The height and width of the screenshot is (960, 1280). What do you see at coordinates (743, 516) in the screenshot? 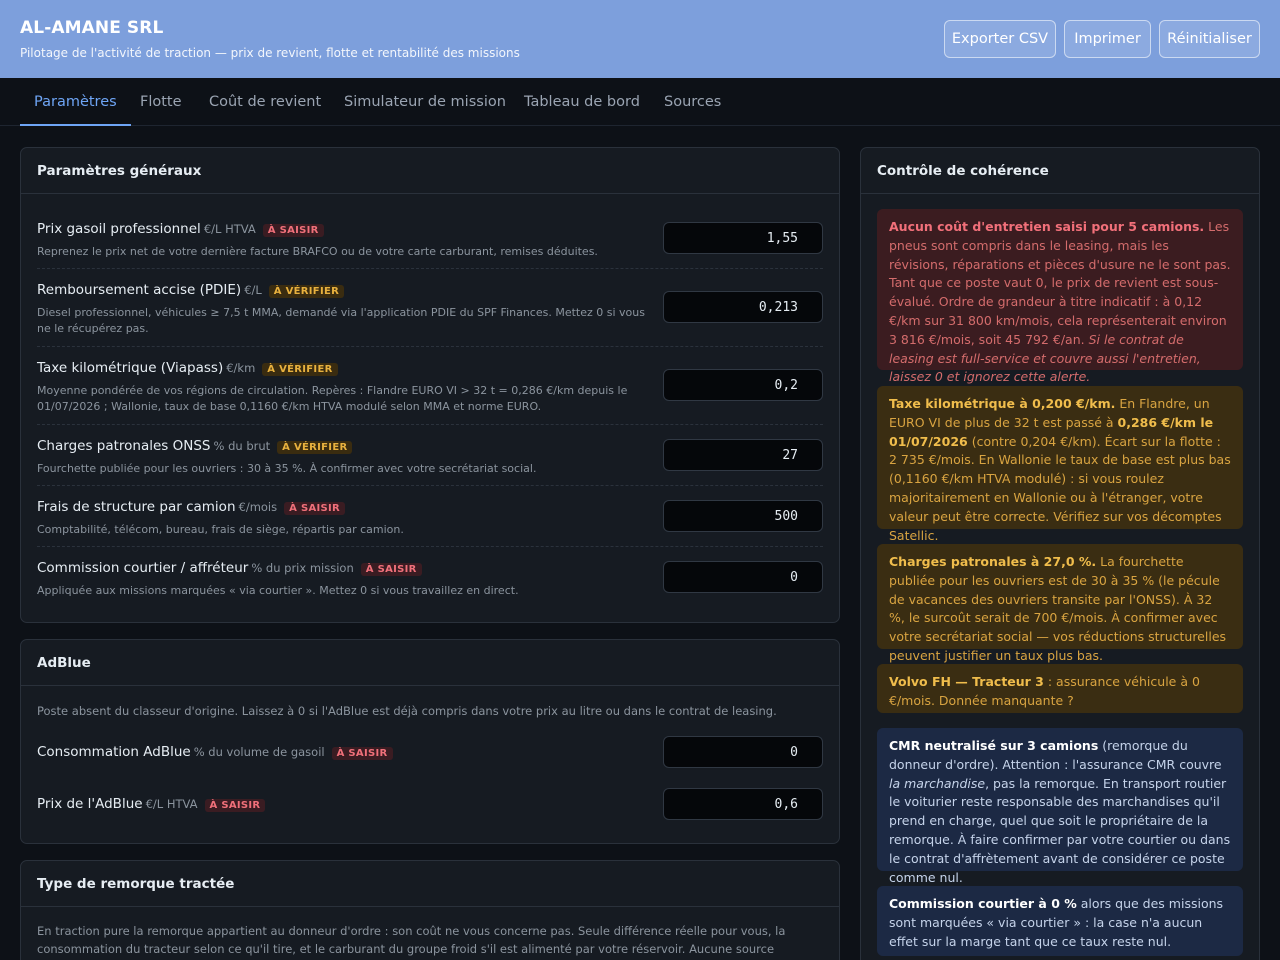
I see `structure-cost-input` at bounding box center [743, 516].